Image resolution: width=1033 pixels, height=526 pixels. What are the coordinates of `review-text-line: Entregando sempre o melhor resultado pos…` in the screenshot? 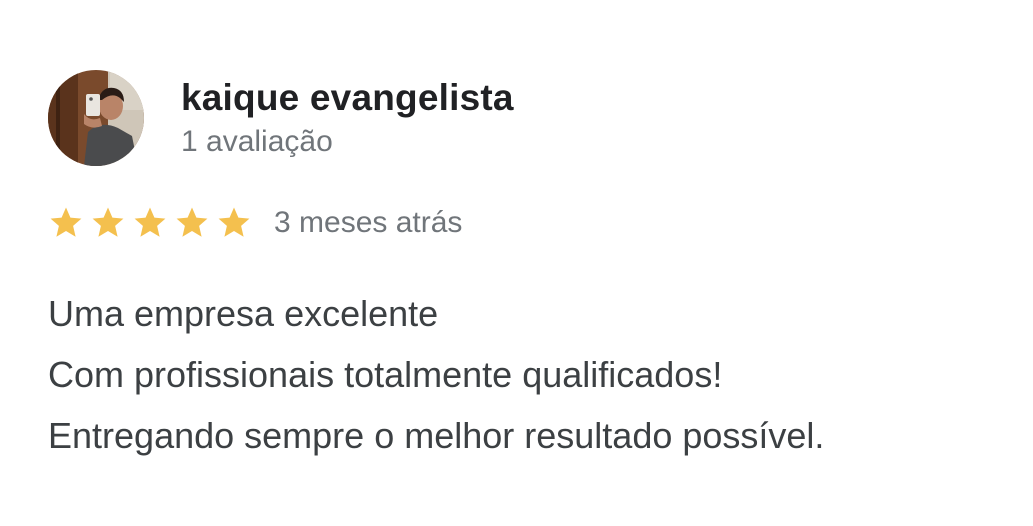 It's located at (436, 435).